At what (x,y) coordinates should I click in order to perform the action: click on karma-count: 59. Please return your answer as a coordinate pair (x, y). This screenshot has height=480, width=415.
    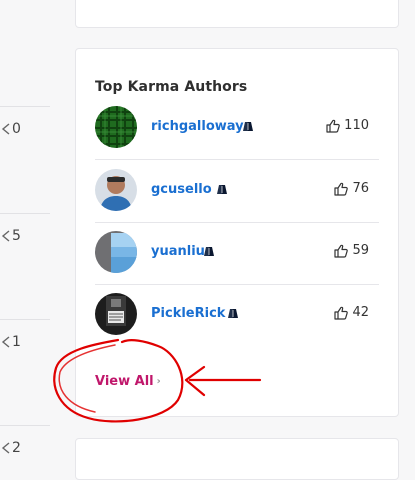
    Looking at the image, I should click on (351, 250).